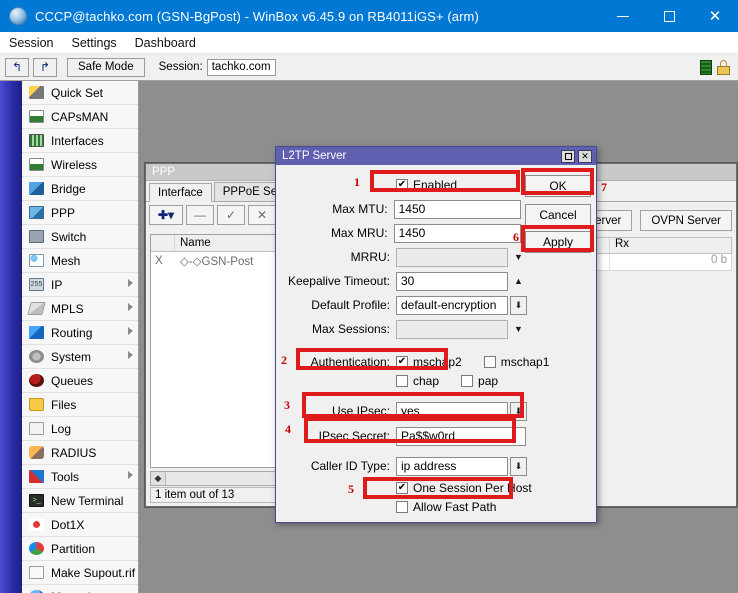 The width and height of the screenshot is (738, 593). What do you see at coordinates (36, 404) in the screenshot?
I see `folder-icon` at bounding box center [36, 404].